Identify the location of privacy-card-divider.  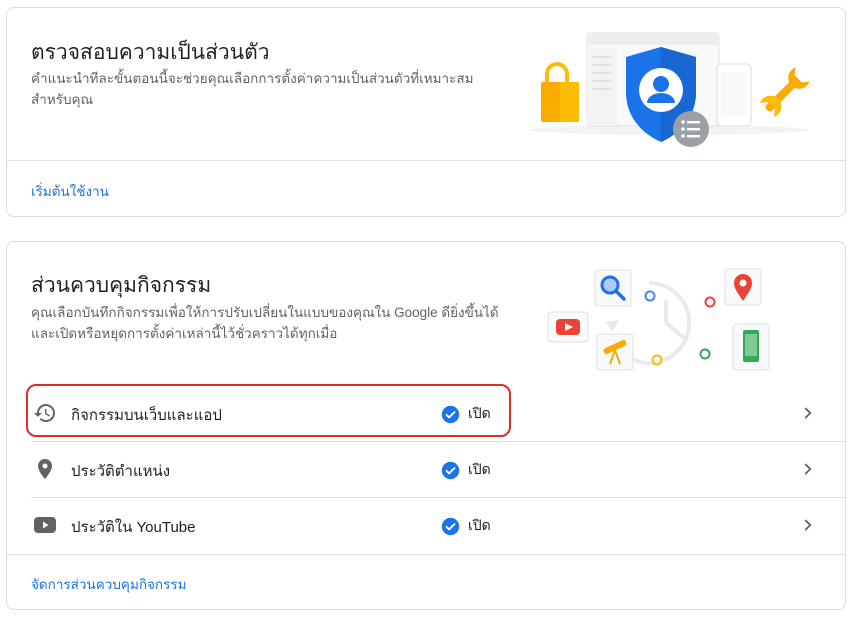
(426, 160).